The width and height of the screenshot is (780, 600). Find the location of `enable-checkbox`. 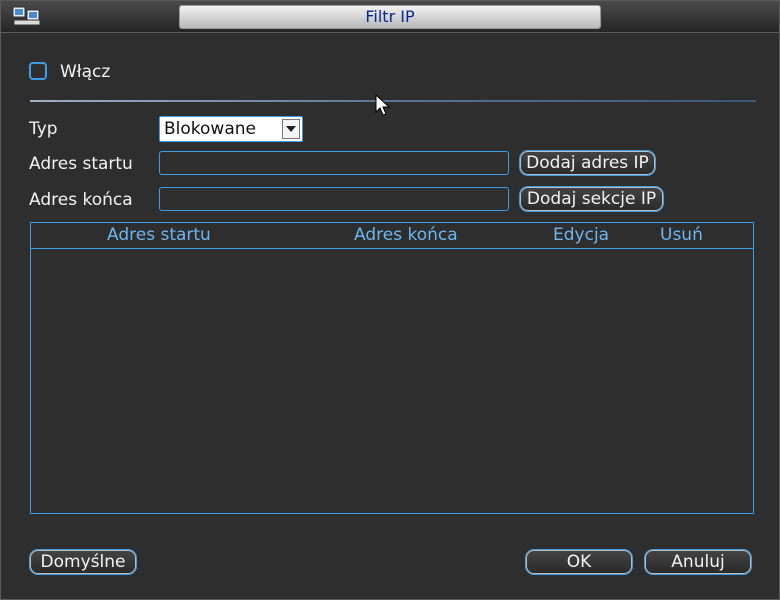

enable-checkbox is located at coordinates (38, 71).